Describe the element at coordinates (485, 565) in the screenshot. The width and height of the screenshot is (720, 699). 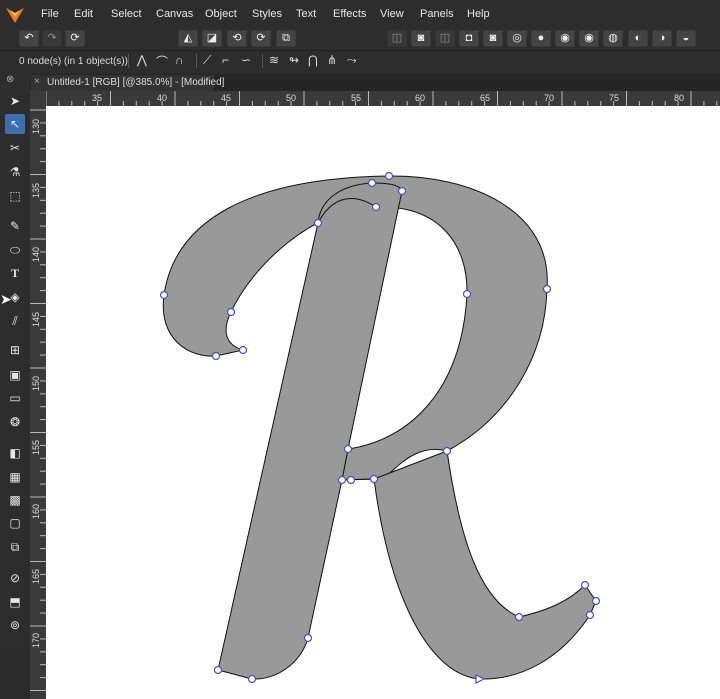
I see `r-leg-shape` at that location.